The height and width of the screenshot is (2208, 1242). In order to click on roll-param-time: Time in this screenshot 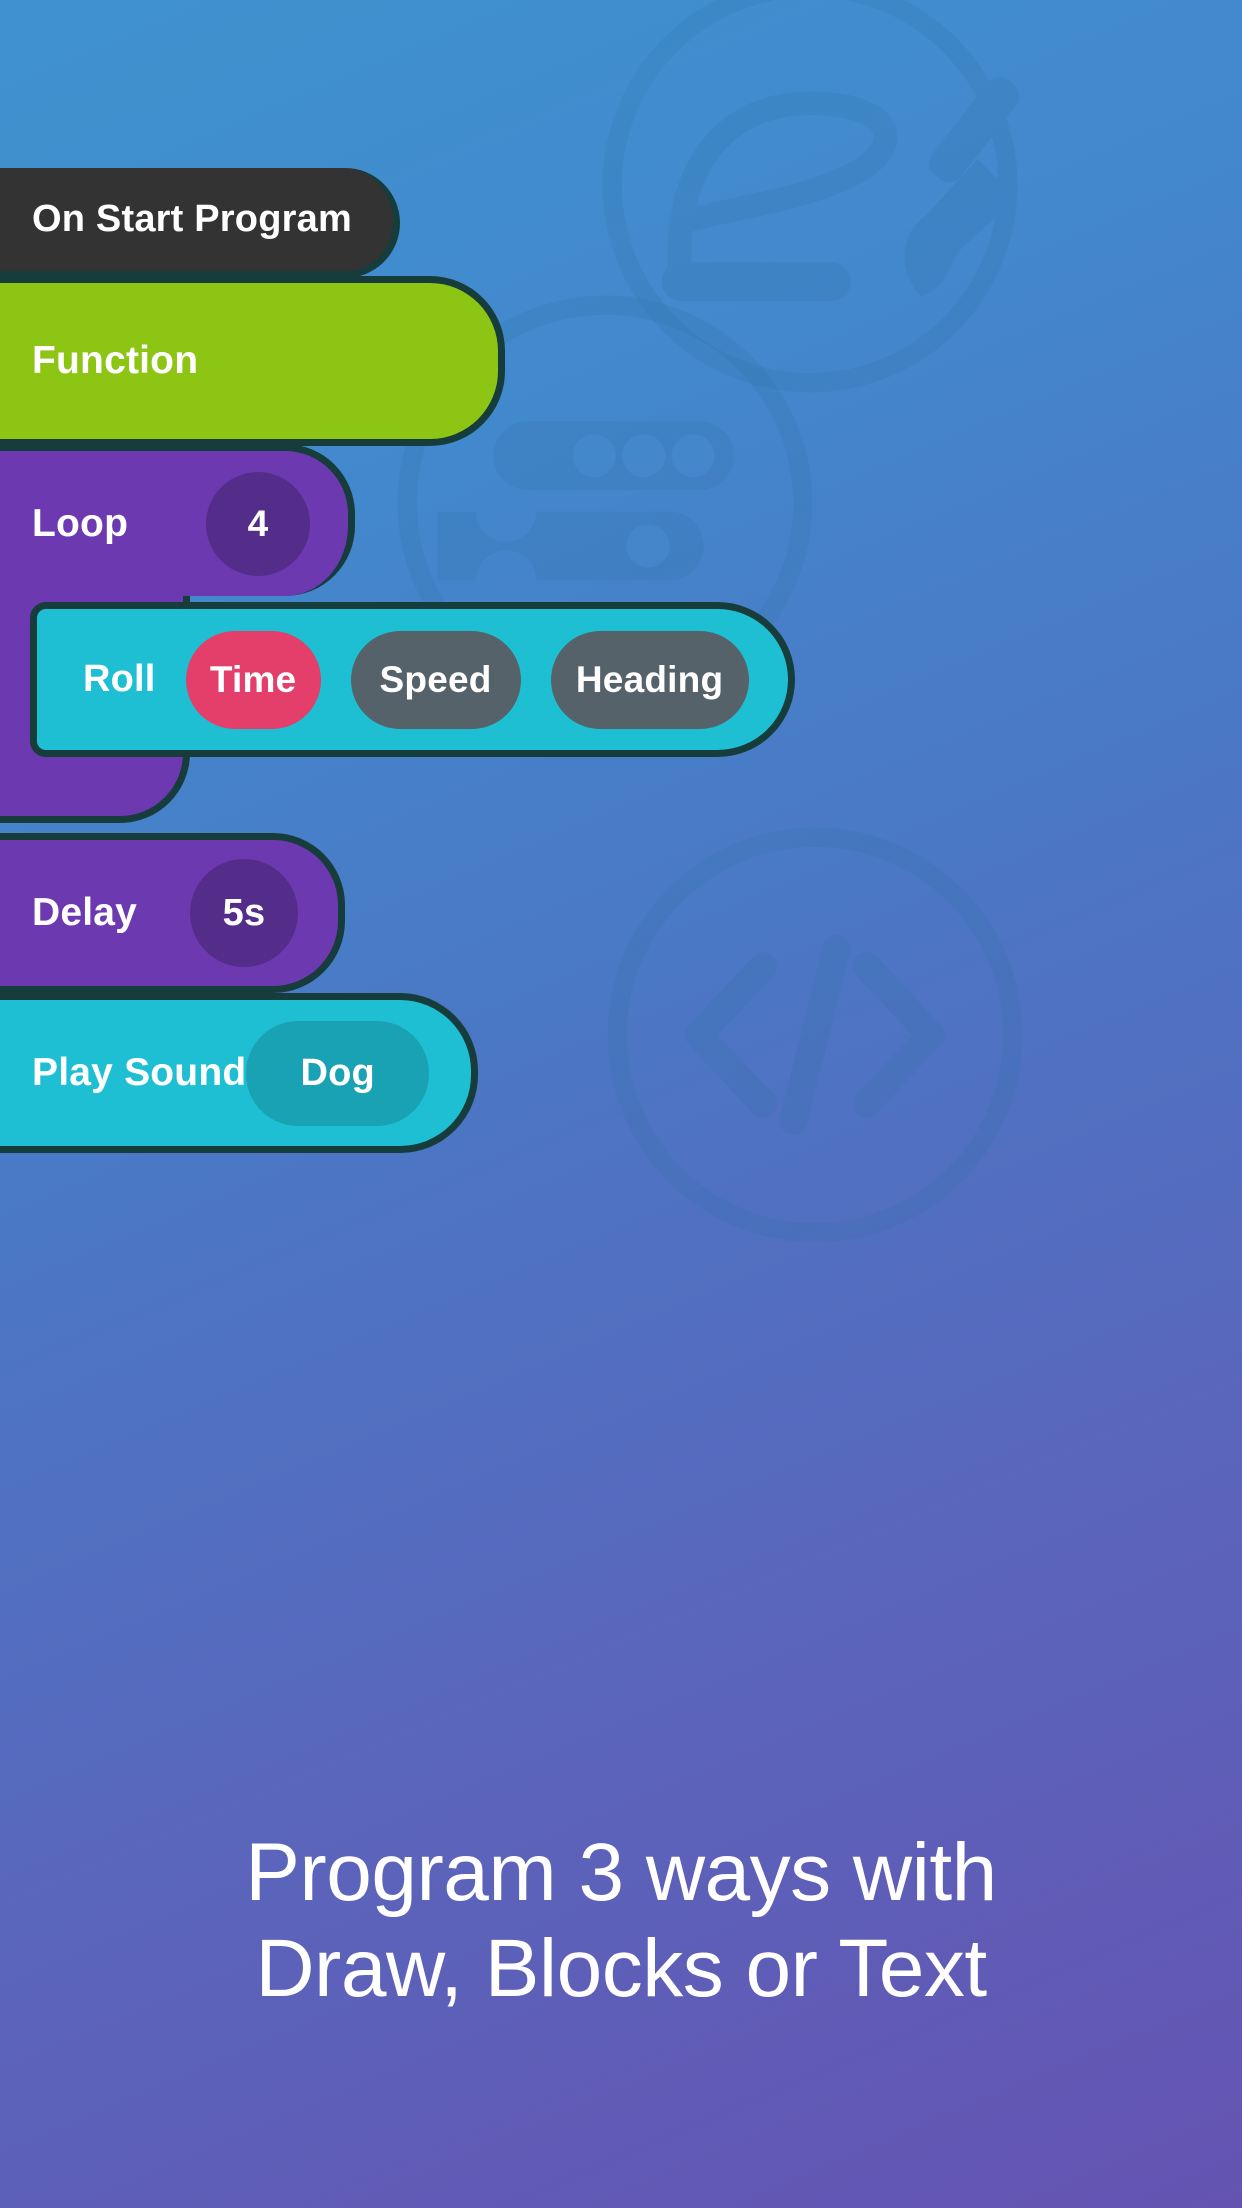, I will do `click(253, 679)`.